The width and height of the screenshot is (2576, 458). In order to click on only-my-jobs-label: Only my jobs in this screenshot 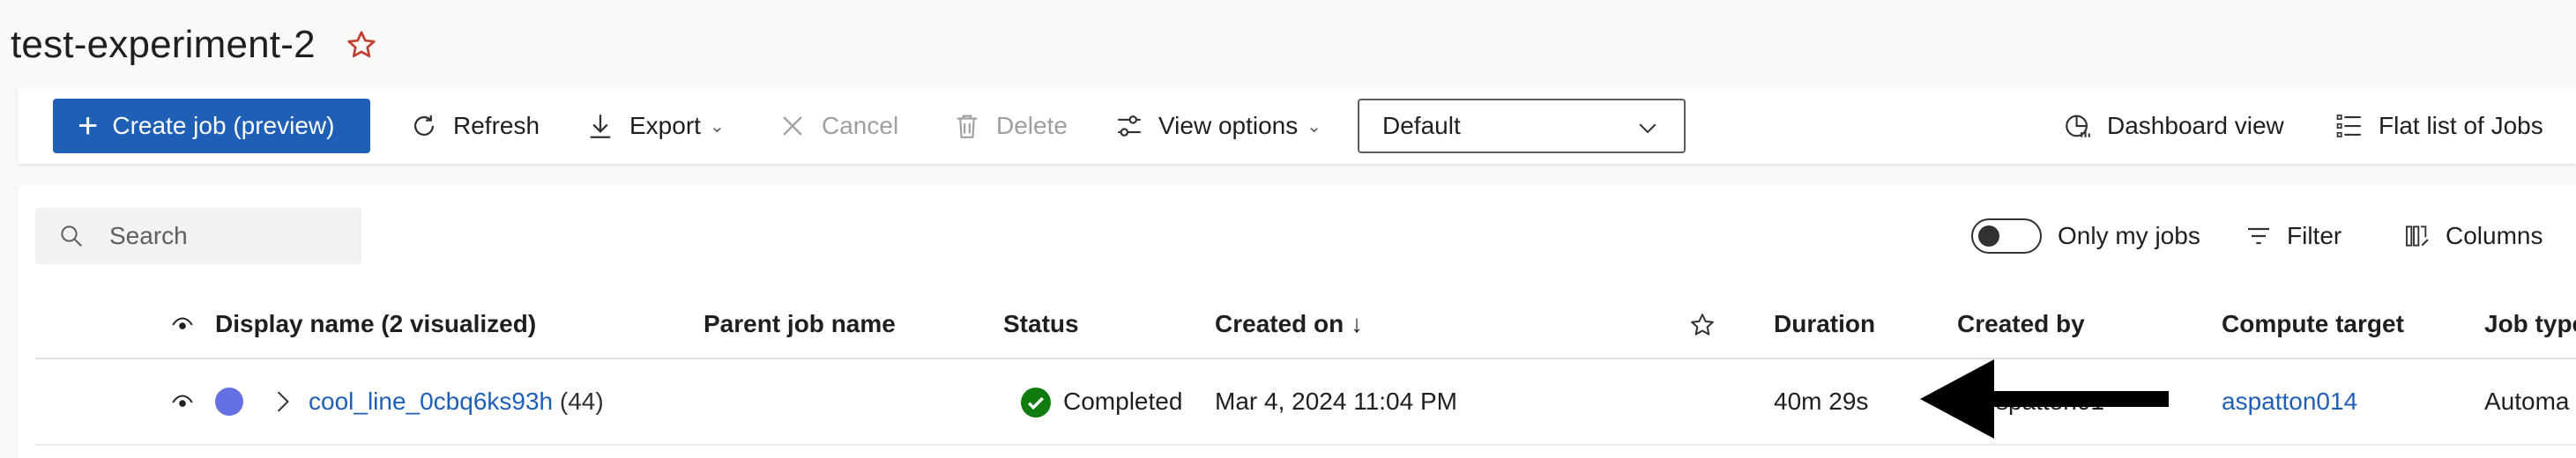, I will do `click(2129, 235)`.